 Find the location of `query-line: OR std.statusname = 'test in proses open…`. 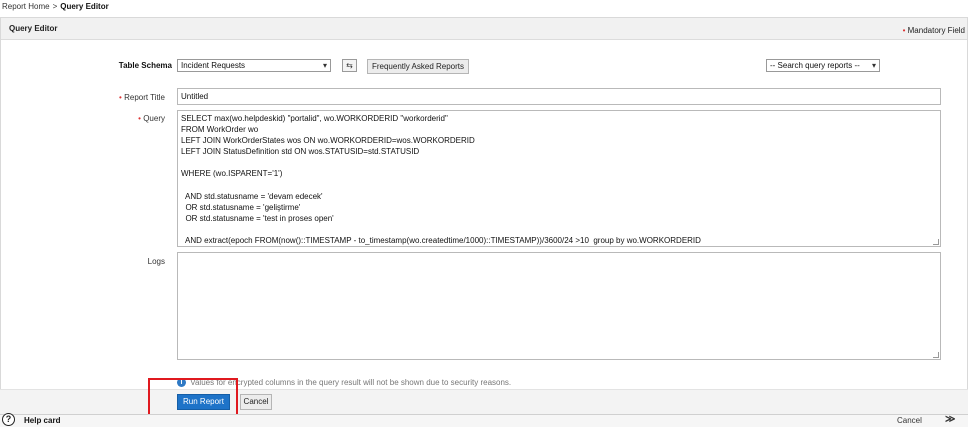

query-line: OR std.statusname = 'test in proses open… is located at coordinates (257, 218).